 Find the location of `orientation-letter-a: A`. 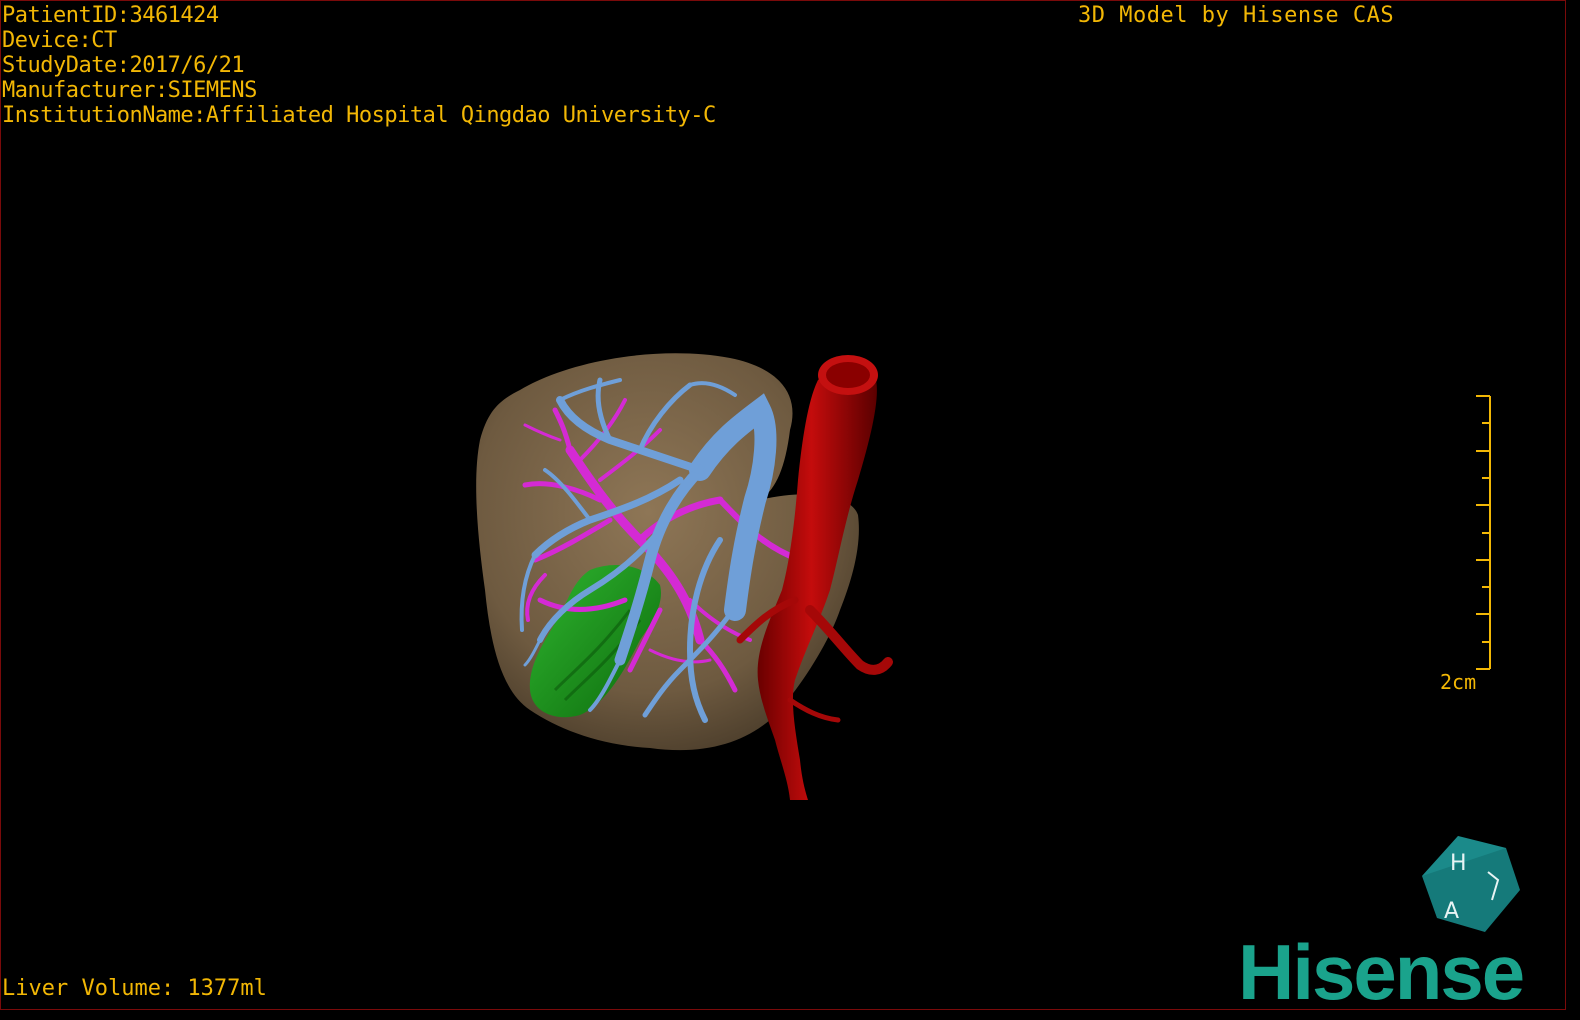

orientation-letter-a: A is located at coordinates (1451, 911).